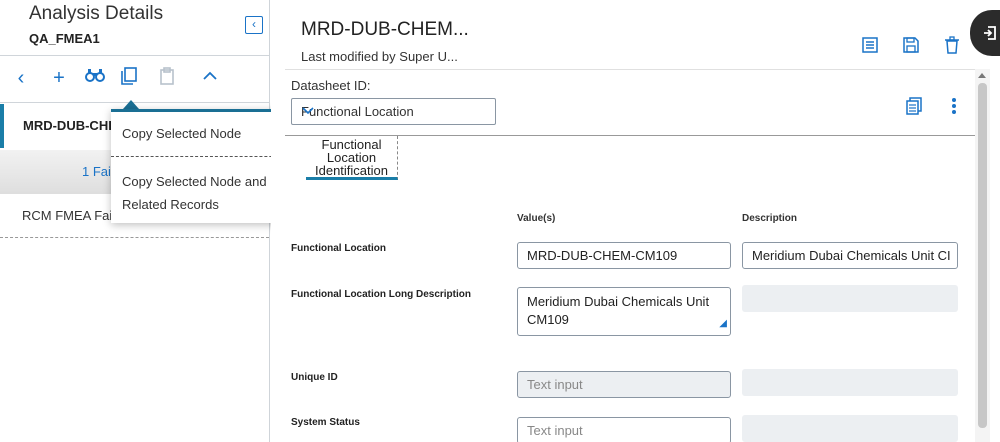 Image resolution: width=1000 pixels, height=442 pixels. Describe the element at coordinates (254, 25) in the screenshot. I see `chevron-left-icon: ‹` at that location.